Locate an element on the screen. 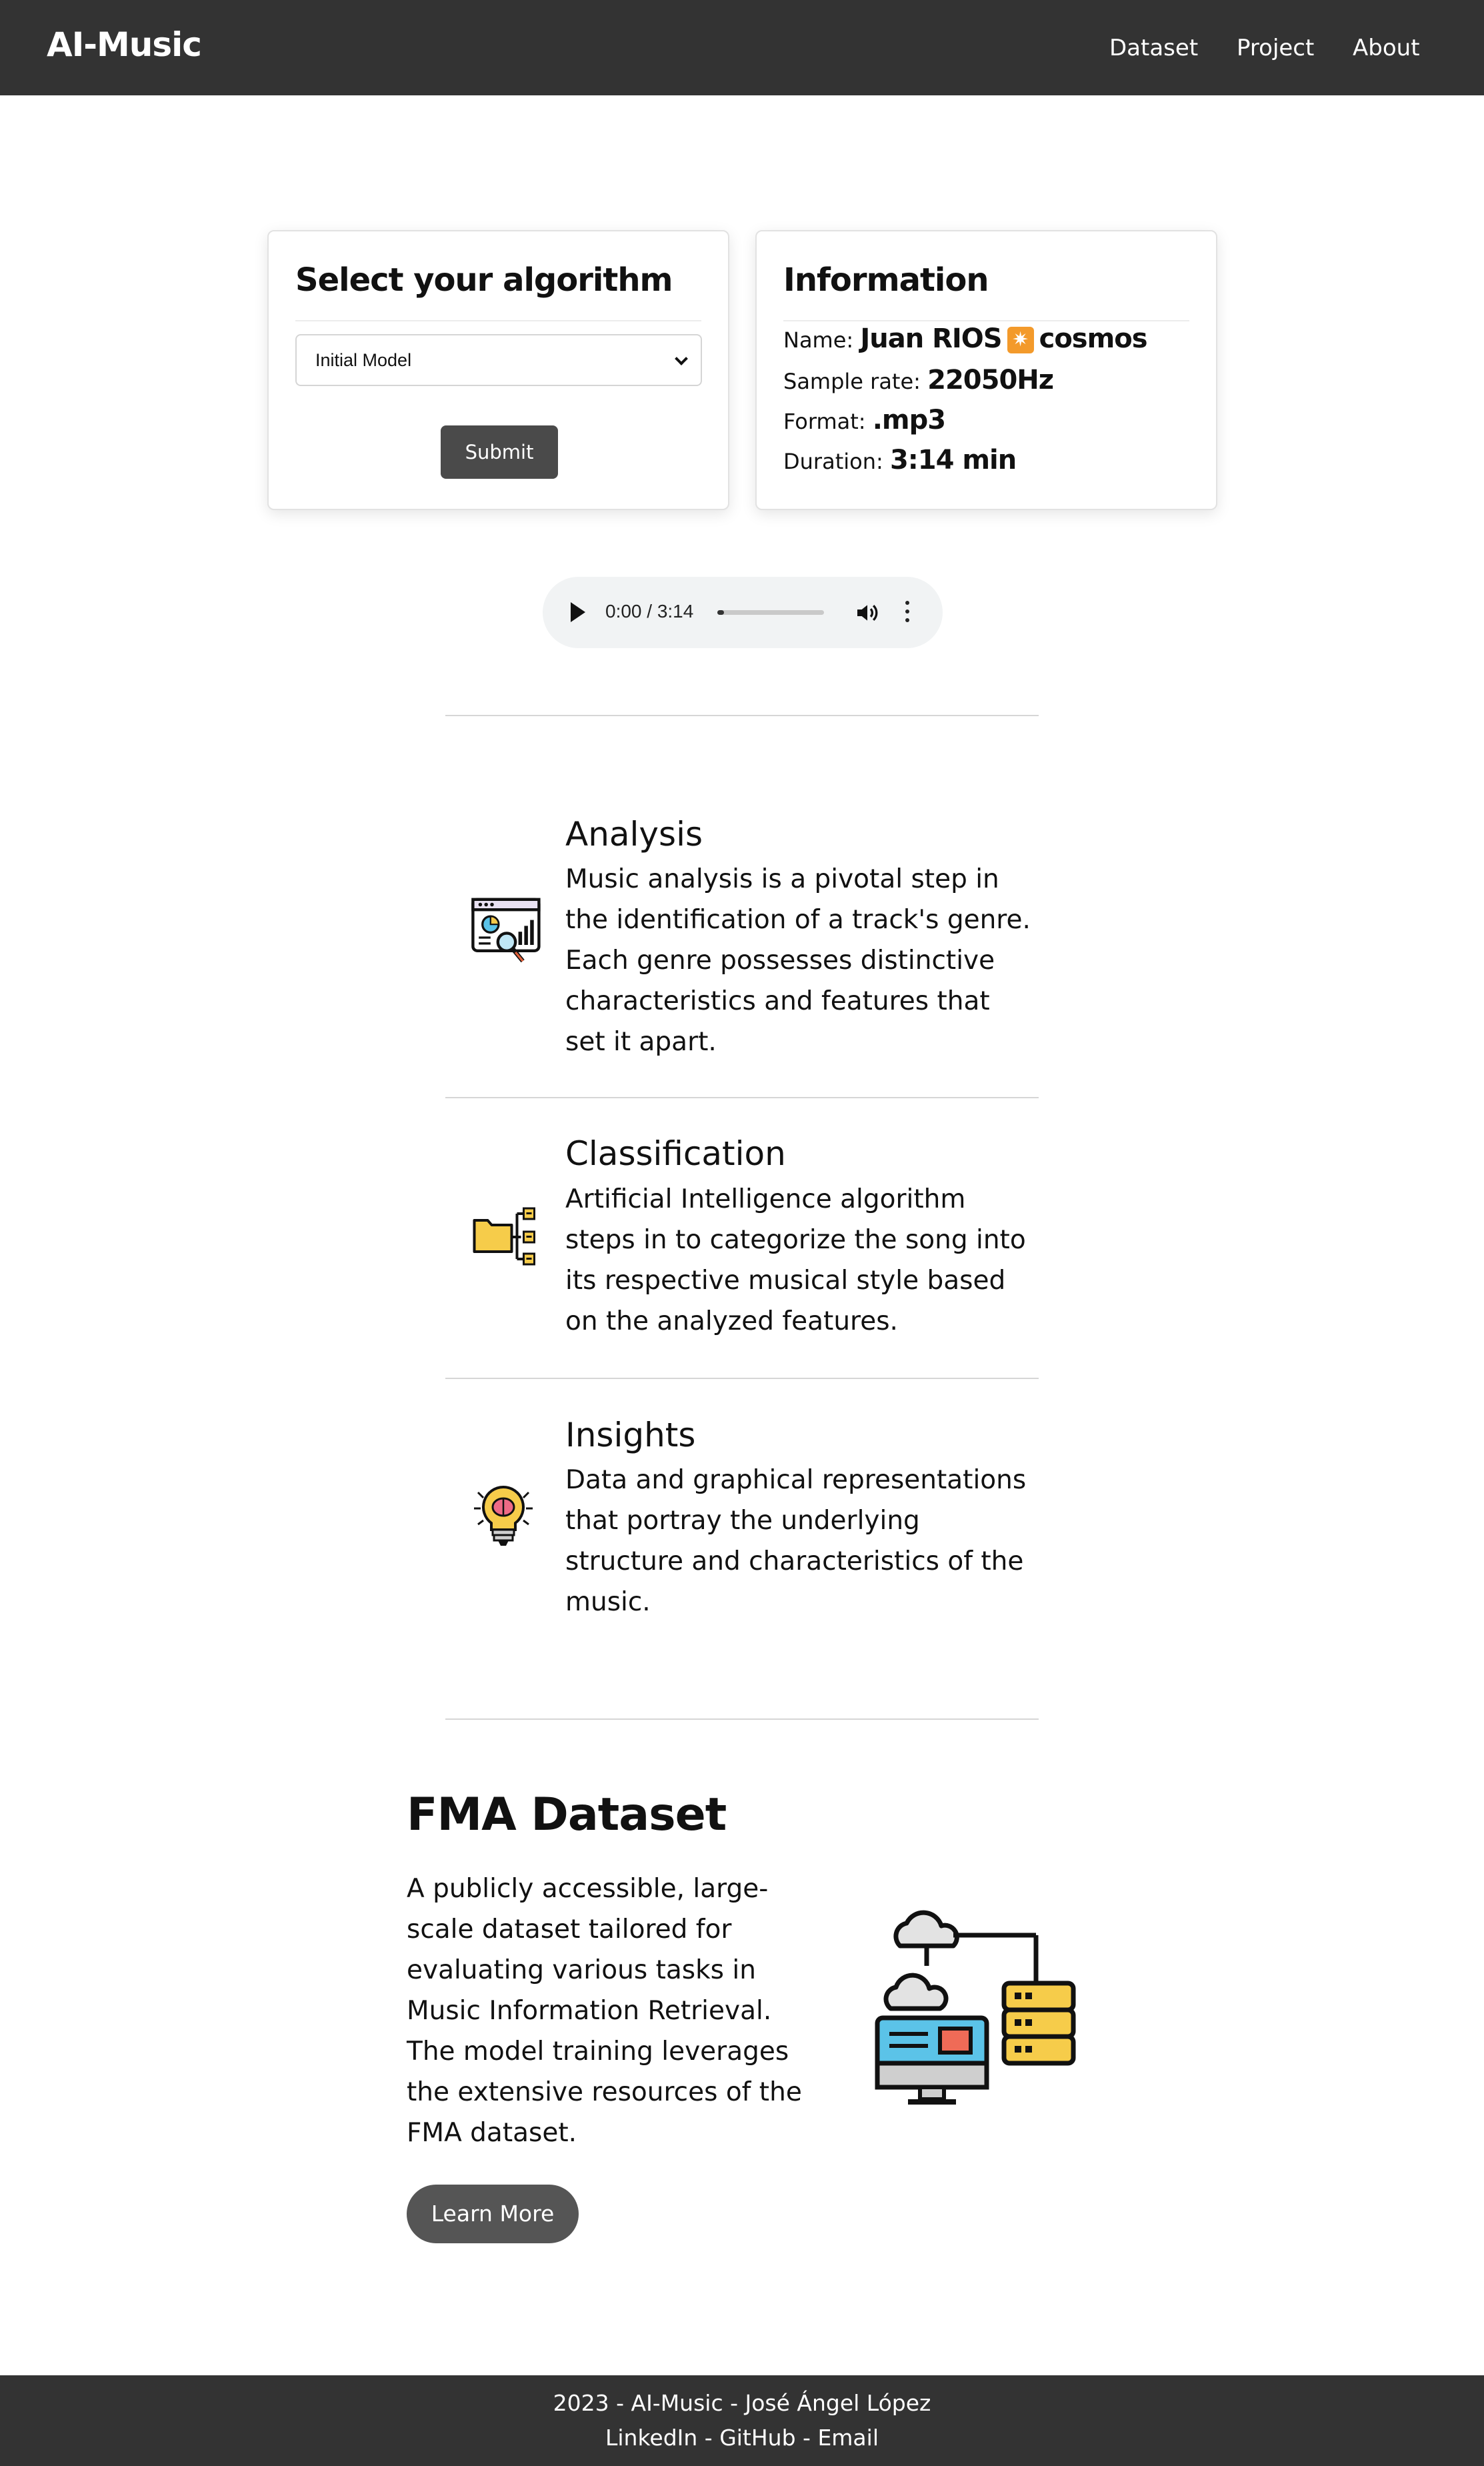  navbar: AI-Music Dataset Project About is located at coordinates (742, 47).